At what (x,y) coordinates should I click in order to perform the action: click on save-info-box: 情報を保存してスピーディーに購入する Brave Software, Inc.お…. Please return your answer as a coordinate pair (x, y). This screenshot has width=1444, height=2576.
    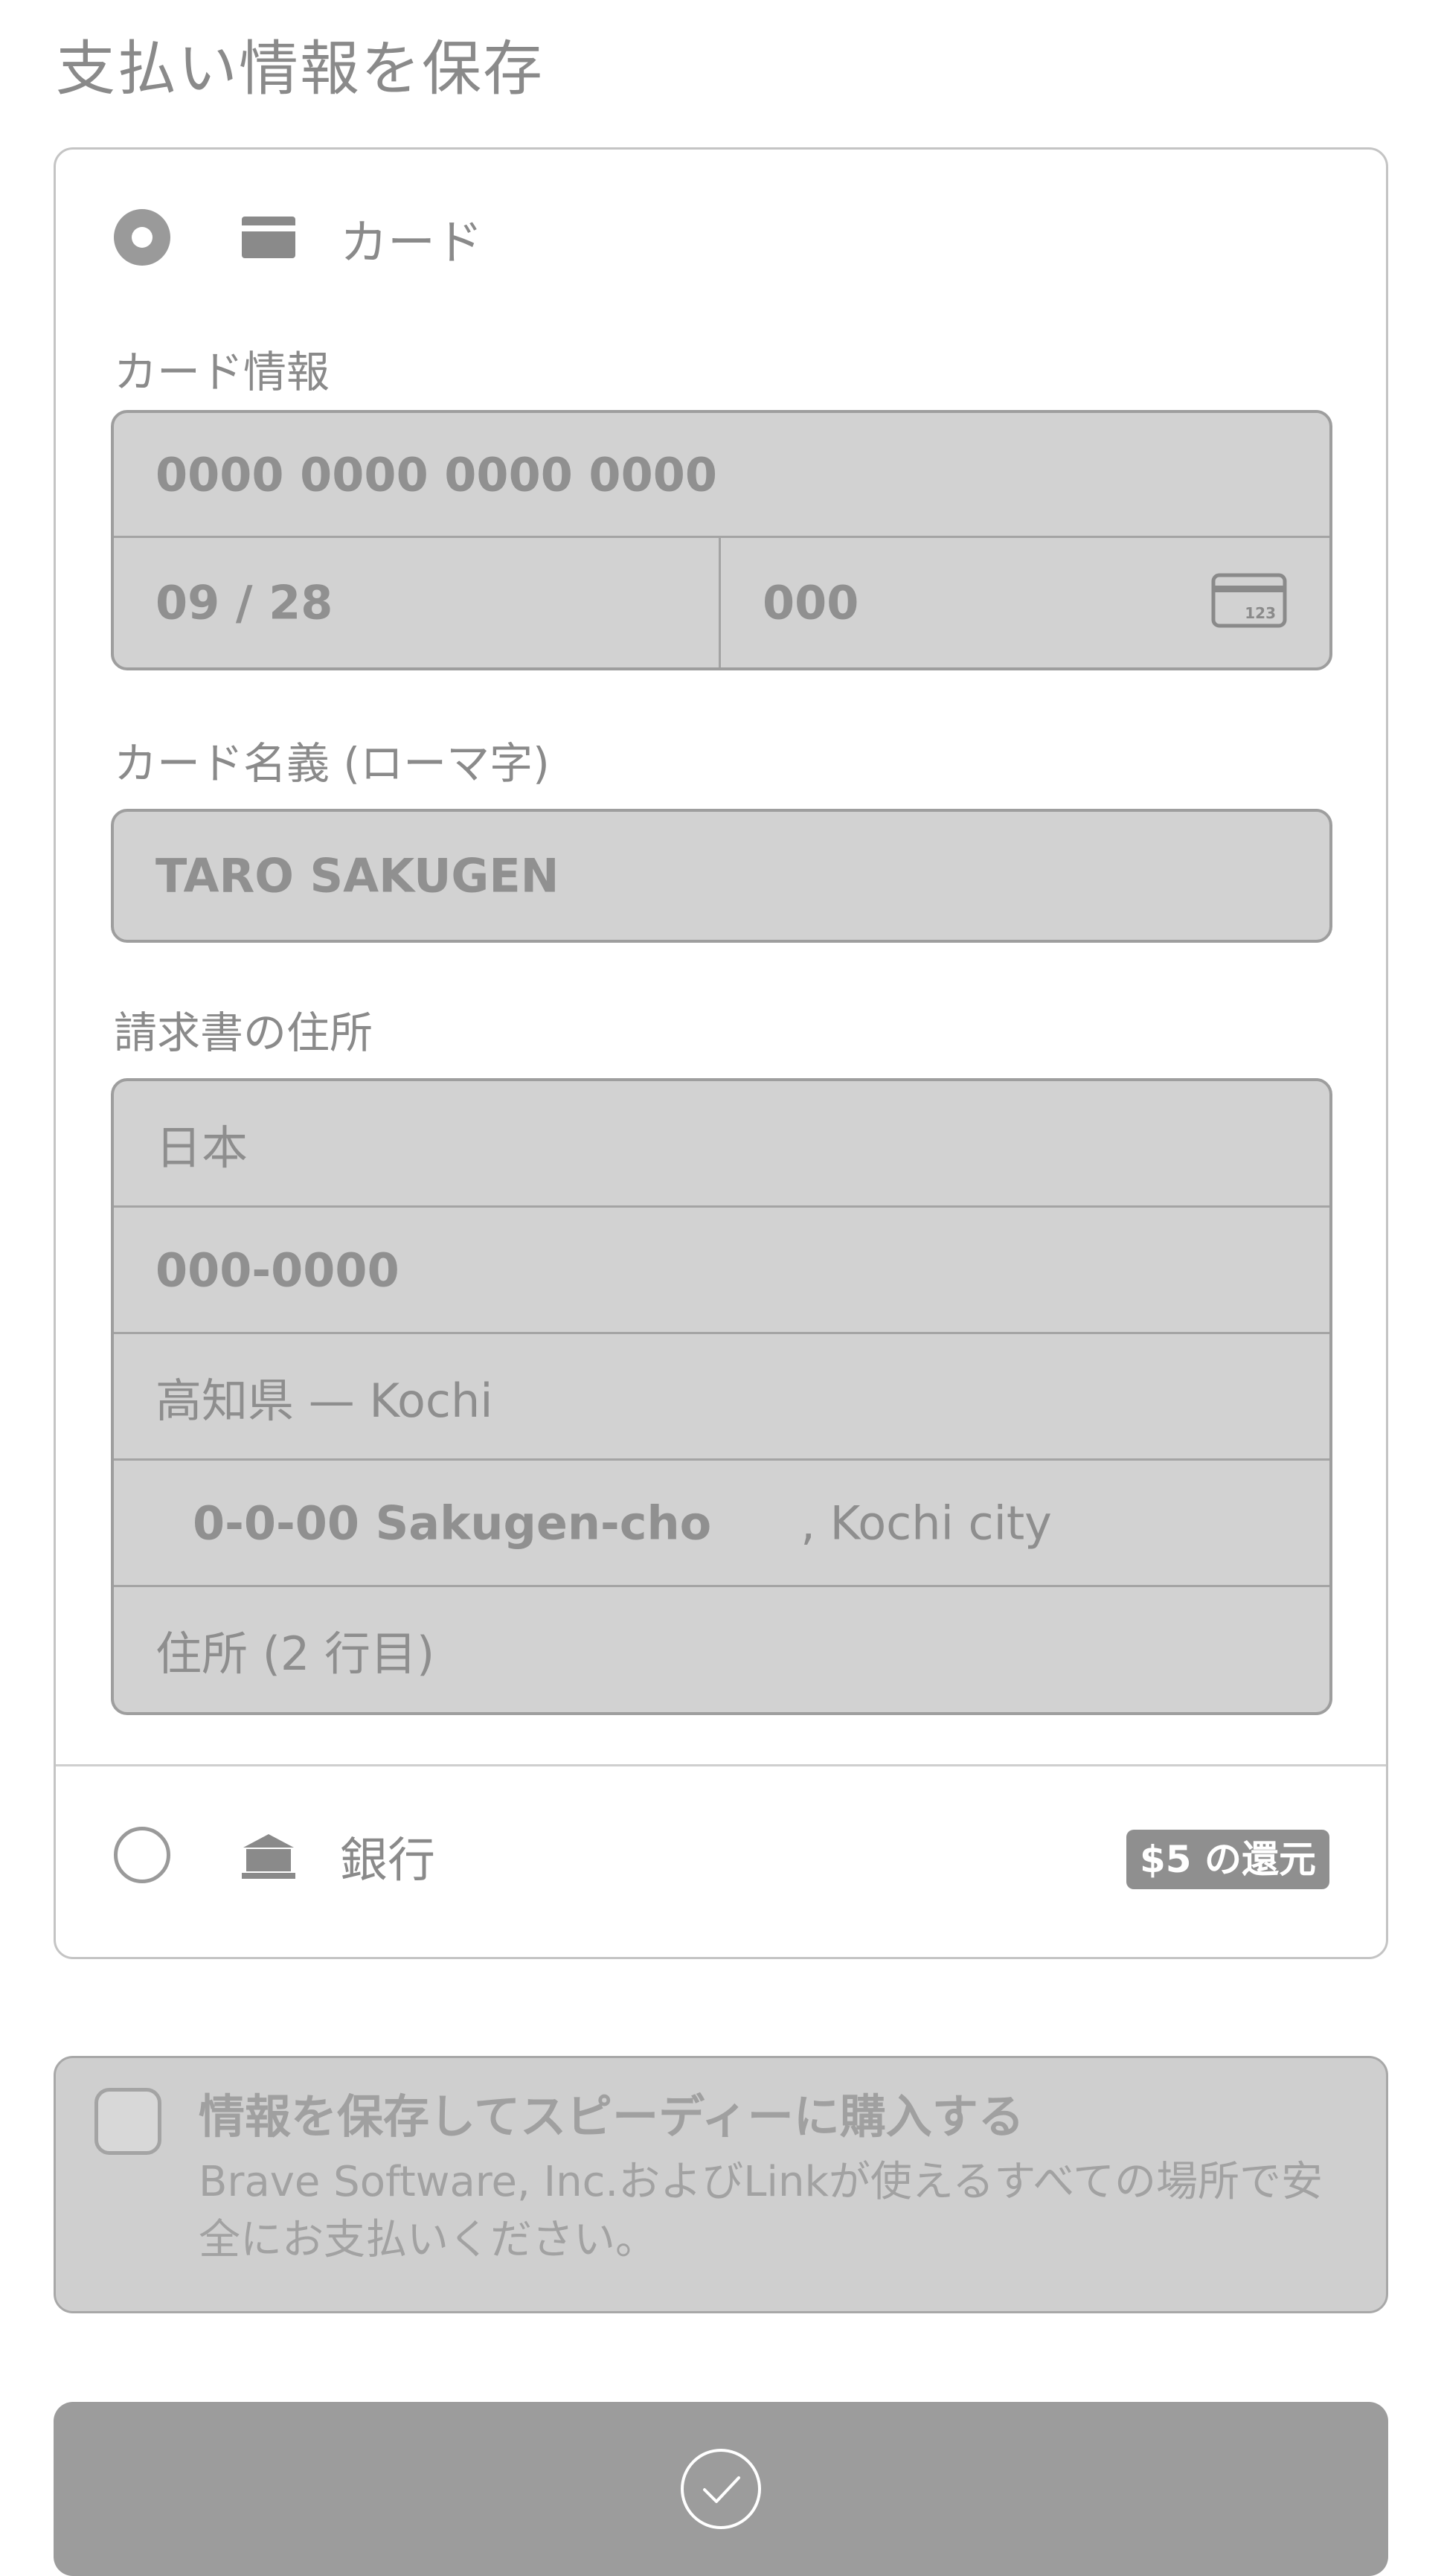
    Looking at the image, I should click on (721, 2184).